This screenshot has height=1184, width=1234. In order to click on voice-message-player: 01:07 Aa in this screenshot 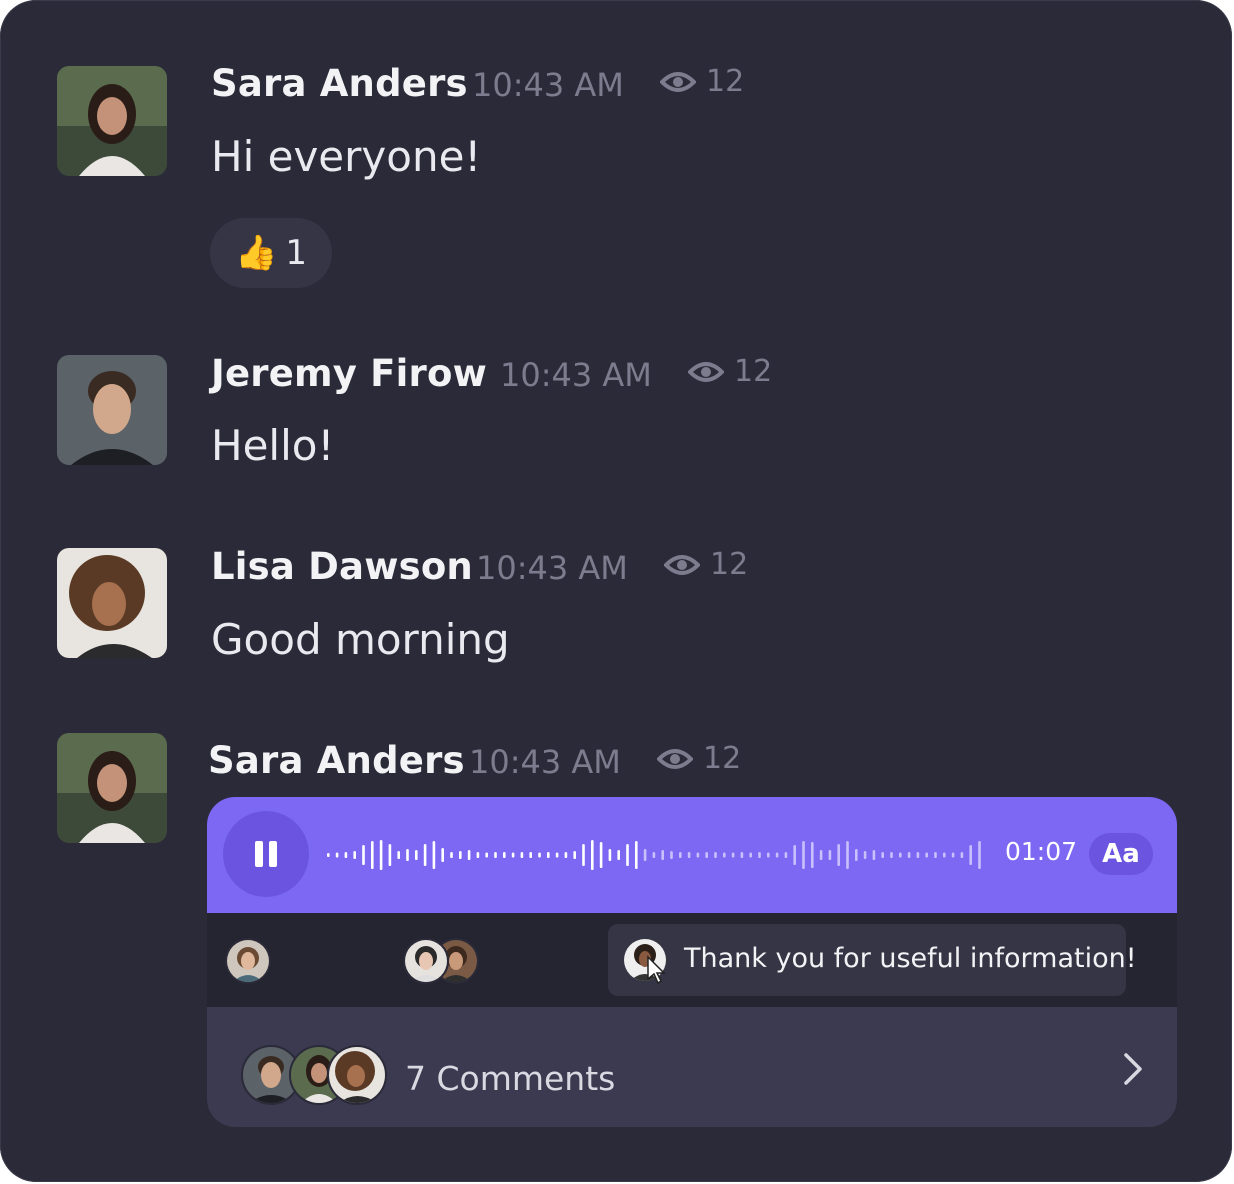, I will do `click(692, 855)`.